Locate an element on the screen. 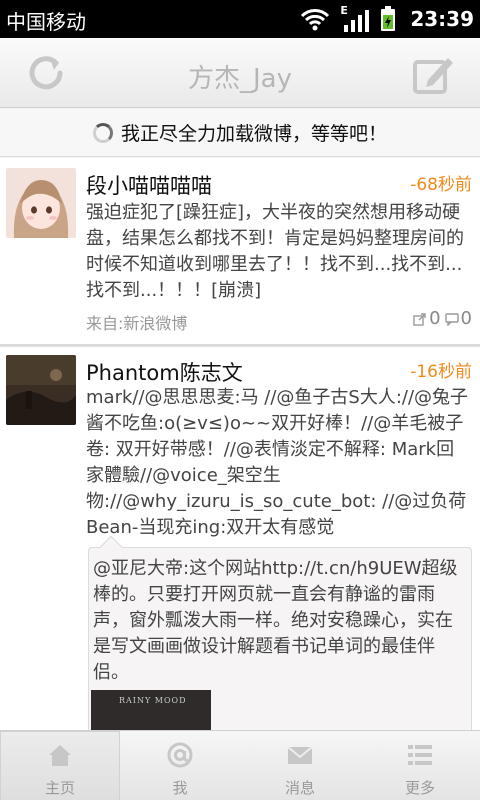  post-time: -68秒前 is located at coordinates (441, 185).